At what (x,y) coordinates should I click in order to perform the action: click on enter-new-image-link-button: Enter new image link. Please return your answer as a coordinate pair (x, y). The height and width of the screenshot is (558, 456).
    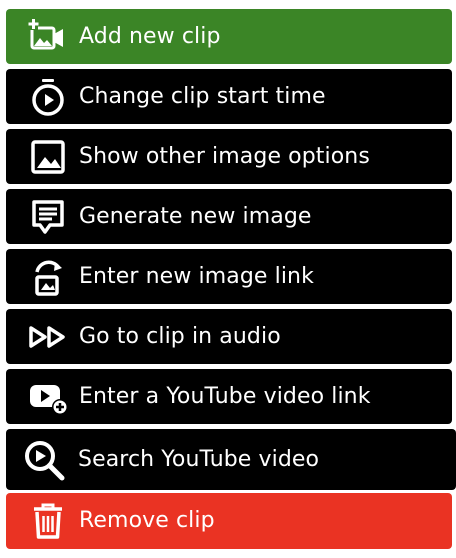
    Looking at the image, I should click on (229, 276).